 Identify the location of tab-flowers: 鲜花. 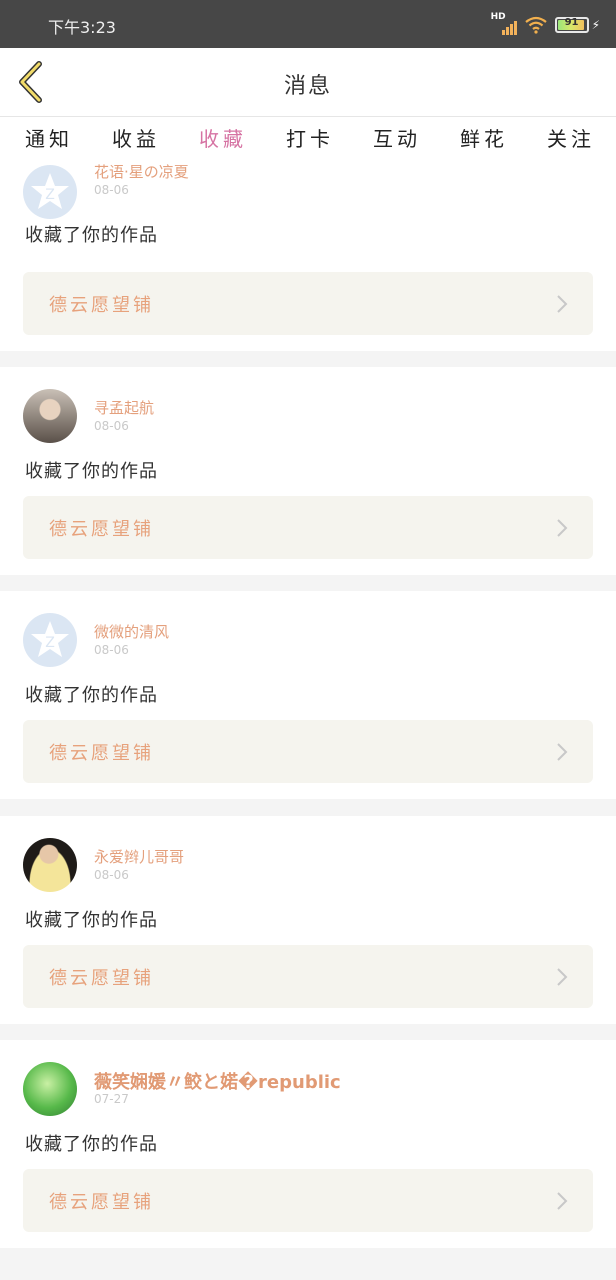
(484, 137).